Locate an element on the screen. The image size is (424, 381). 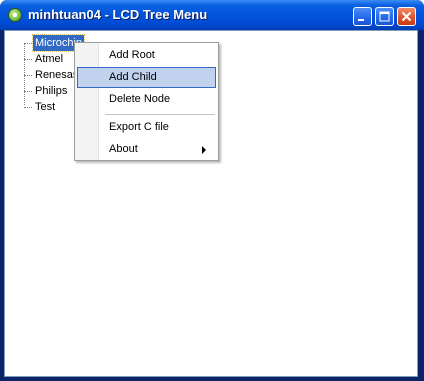
app-icon is located at coordinates (15, 15).